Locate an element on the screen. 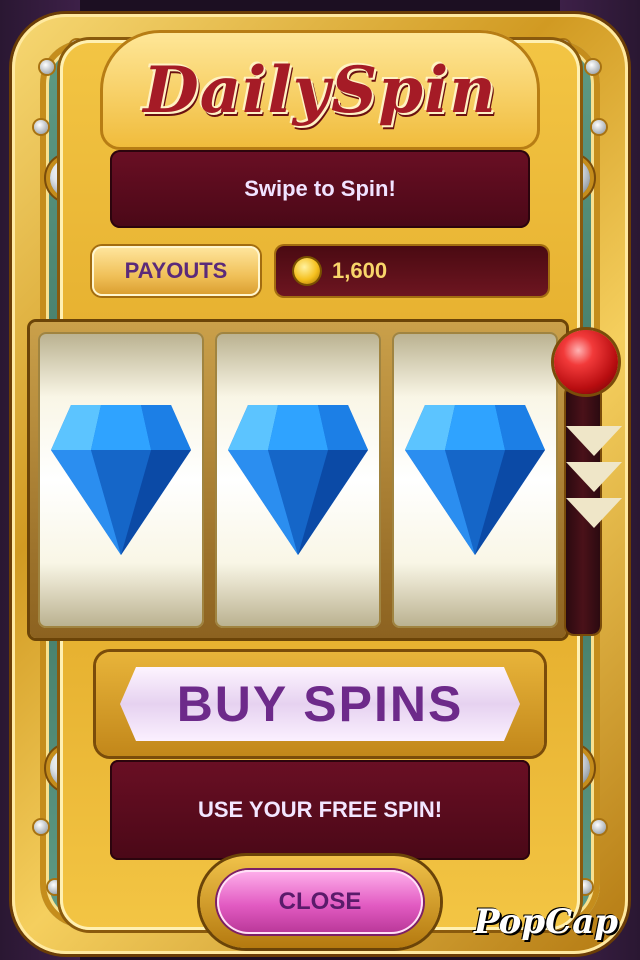  lever-handle is located at coordinates (586, 362).